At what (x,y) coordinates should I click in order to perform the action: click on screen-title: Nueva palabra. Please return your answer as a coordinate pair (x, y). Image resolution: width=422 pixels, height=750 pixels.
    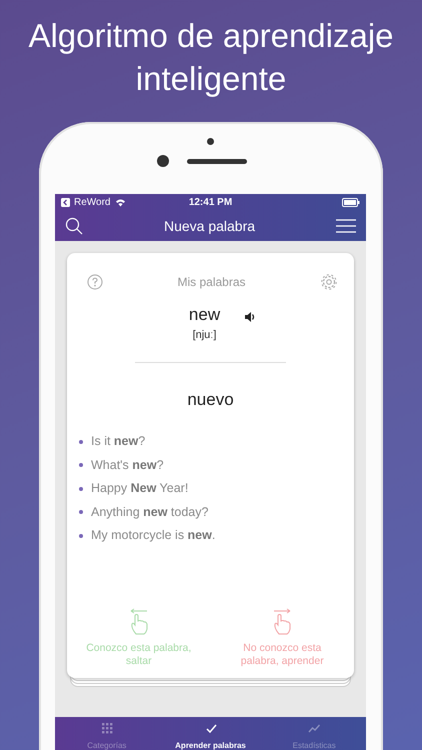
    Looking at the image, I should click on (210, 226).